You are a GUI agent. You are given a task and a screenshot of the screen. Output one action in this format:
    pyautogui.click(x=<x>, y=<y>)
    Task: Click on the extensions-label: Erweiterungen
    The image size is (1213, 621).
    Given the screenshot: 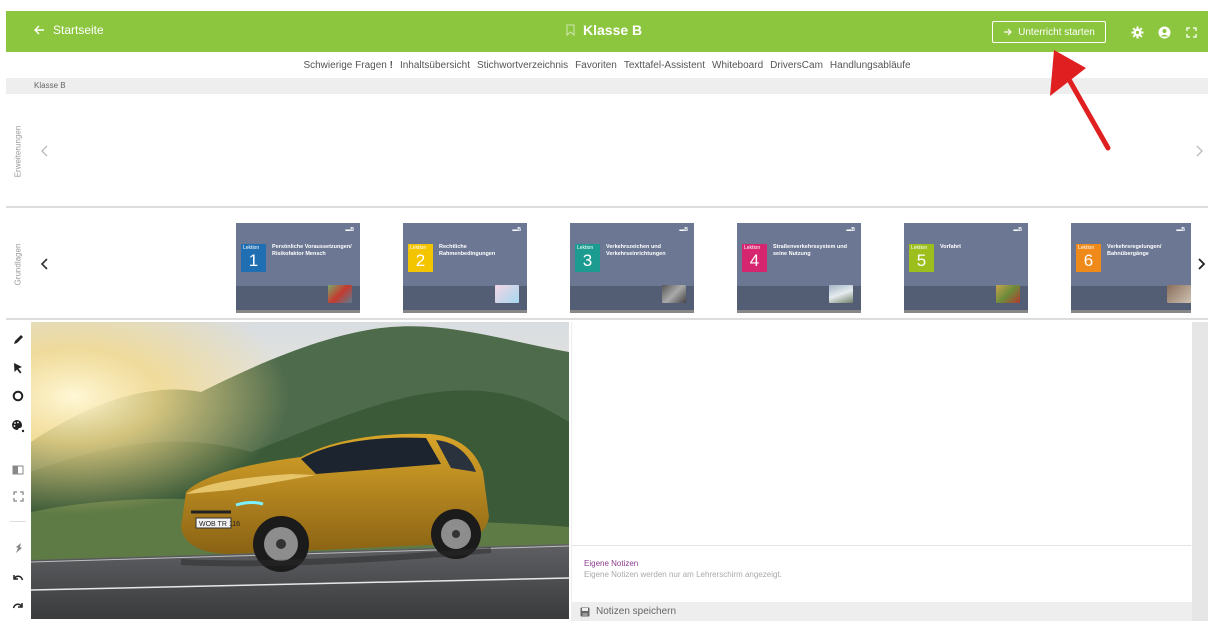 What is the action you would take?
    pyautogui.click(x=18, y=151)
    